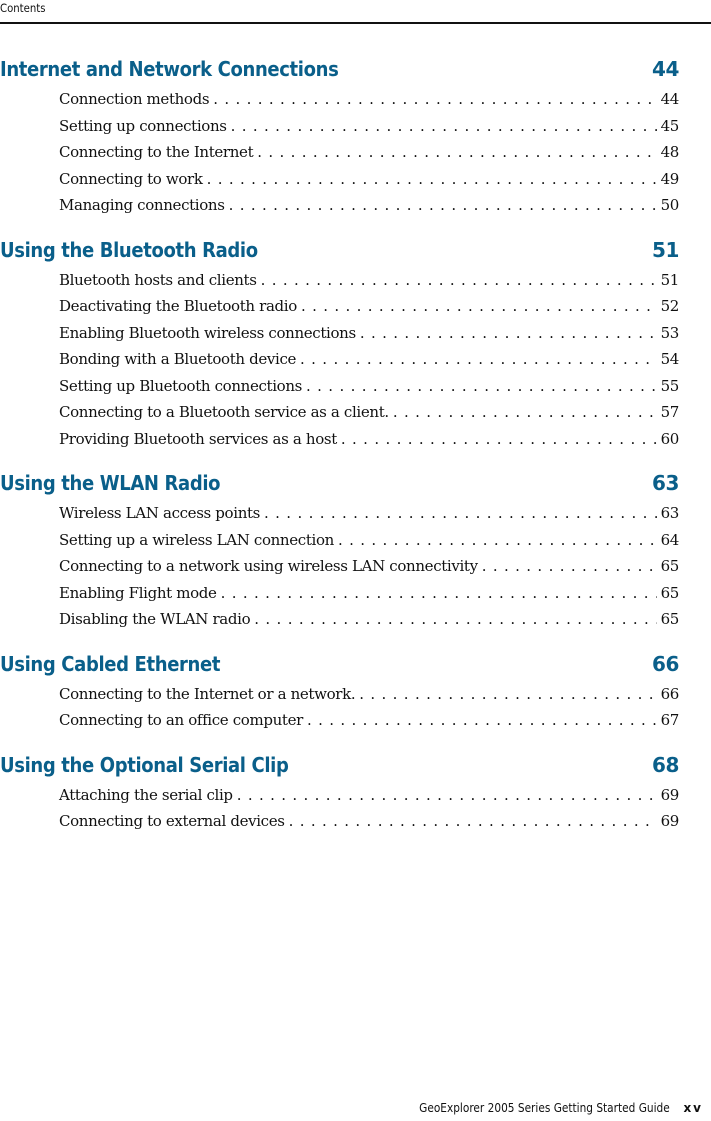  What do you see at coordinates (665, 663) in the screenshot?
I see `section-page-number: 66` at bounding box center [665, 663].